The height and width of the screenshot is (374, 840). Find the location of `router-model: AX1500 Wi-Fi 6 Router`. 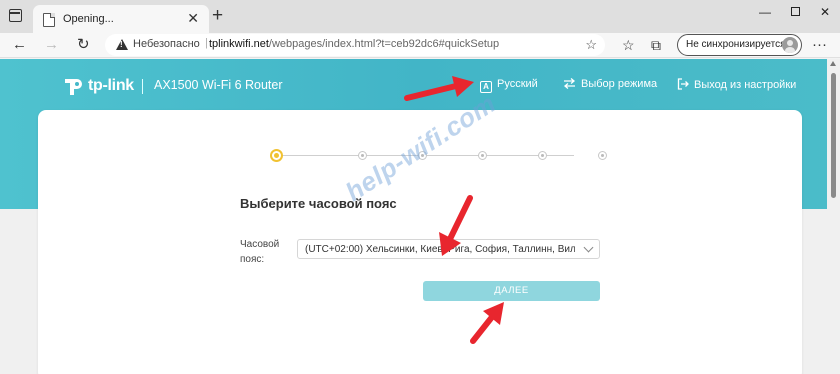

router-model: AX1500 Wi-Fi 6 Router is located at coordinates (218, 85).